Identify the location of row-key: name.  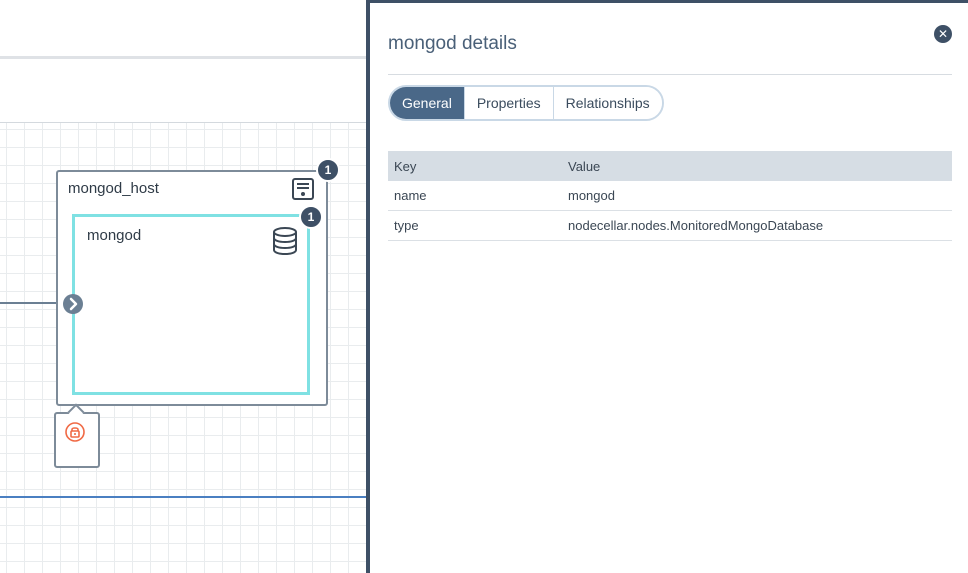
(475, 196).